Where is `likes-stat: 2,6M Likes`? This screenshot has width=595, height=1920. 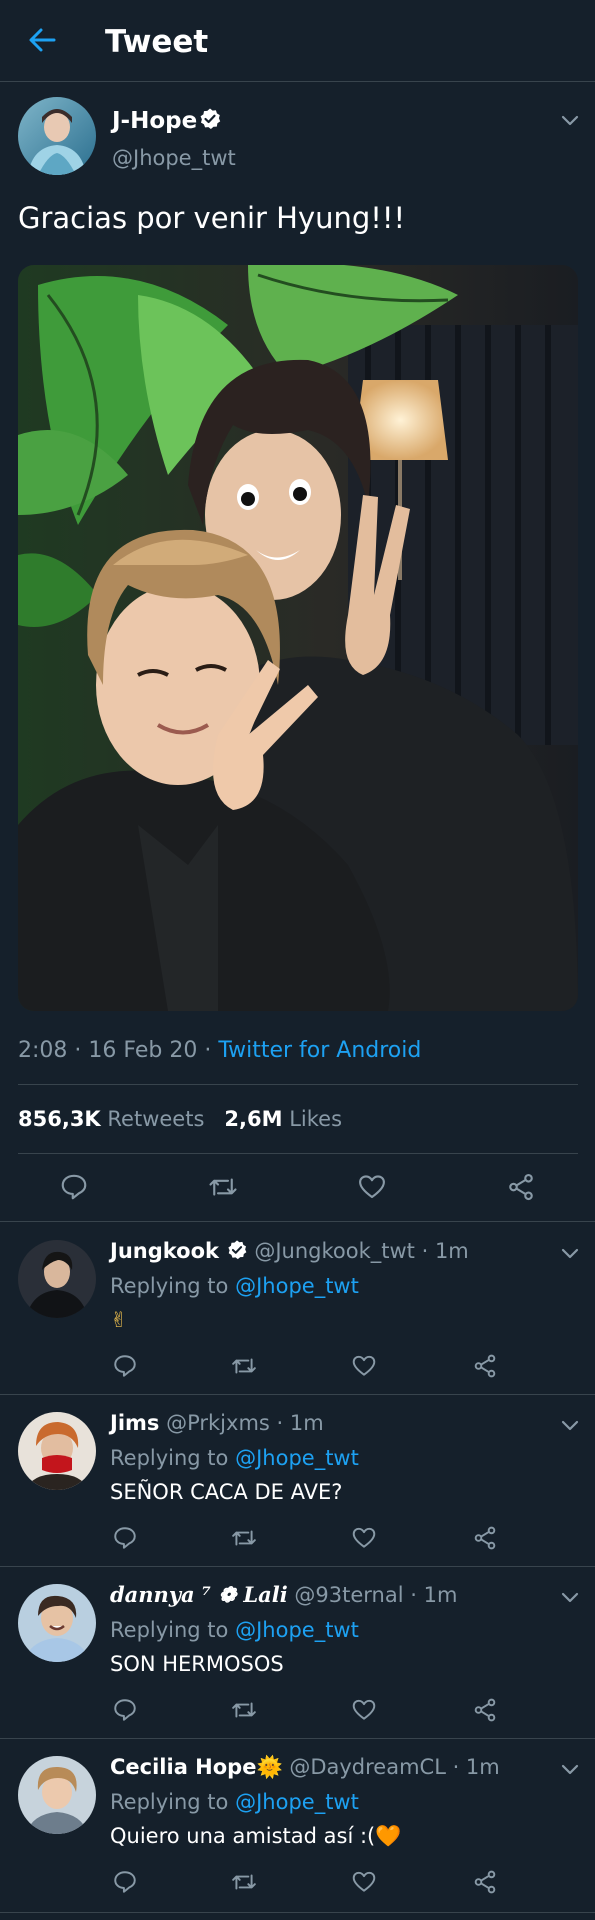
likes-stat: 2,6M Likes is located at coordinates (283, 1119).